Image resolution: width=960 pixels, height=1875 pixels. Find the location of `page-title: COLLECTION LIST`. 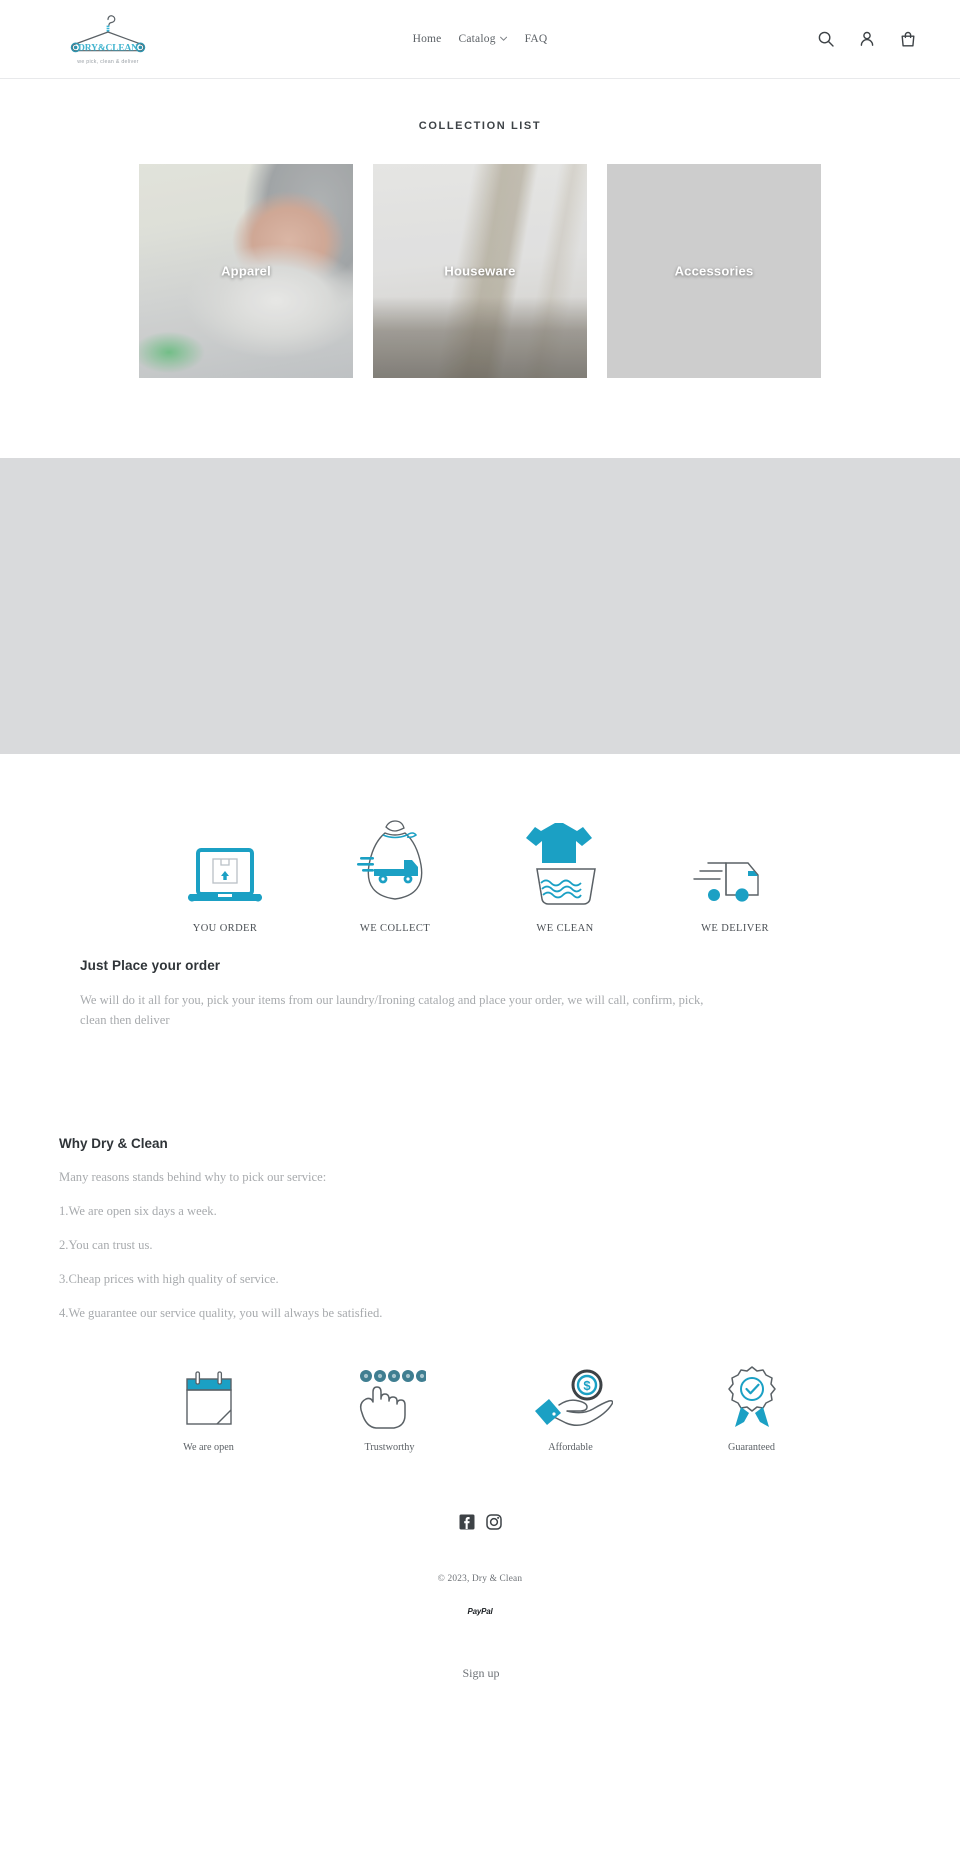

page-title: COLLECTION LIST is located at coordinates (480, 126).